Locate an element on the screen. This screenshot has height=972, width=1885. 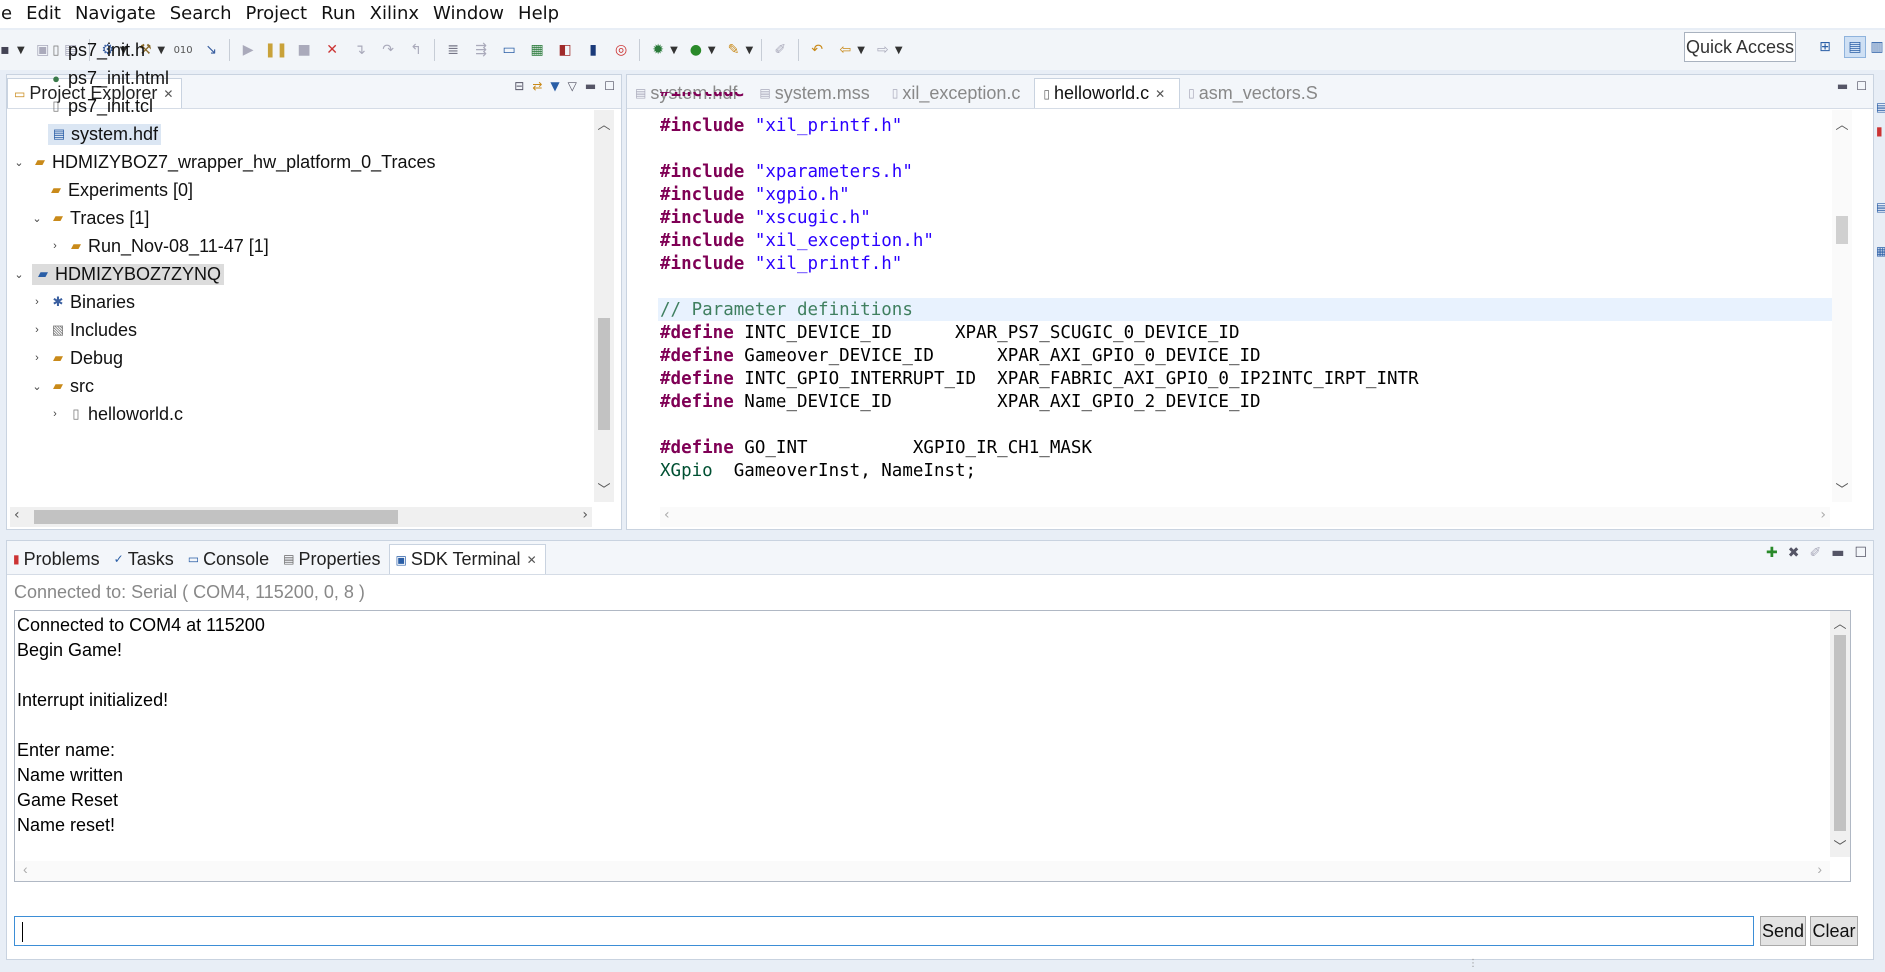
trim-view-icon: ▤ is located at coordinates (1880, 207).